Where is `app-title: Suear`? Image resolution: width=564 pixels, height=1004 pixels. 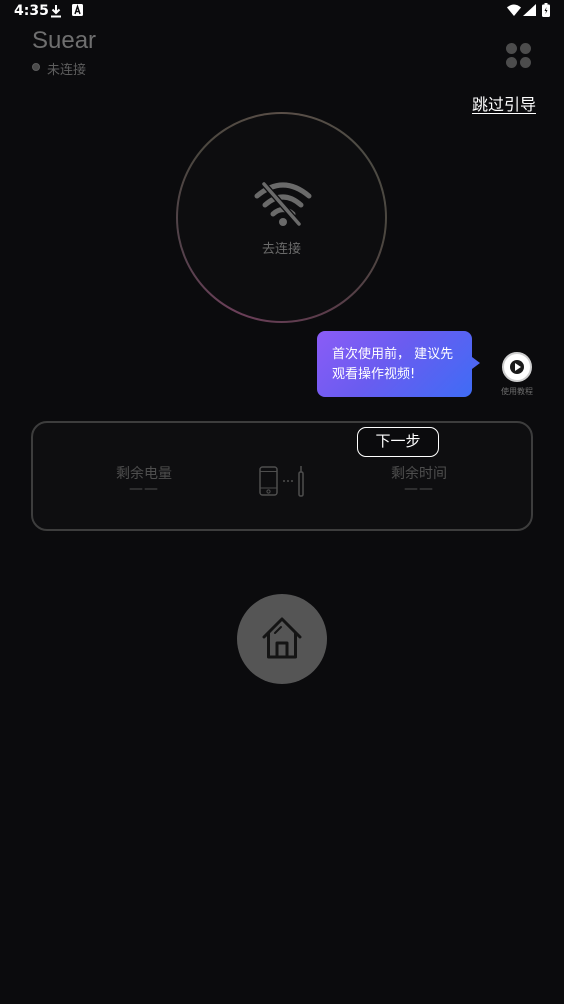
app-title: Suear is located at coordinates (64, 40).